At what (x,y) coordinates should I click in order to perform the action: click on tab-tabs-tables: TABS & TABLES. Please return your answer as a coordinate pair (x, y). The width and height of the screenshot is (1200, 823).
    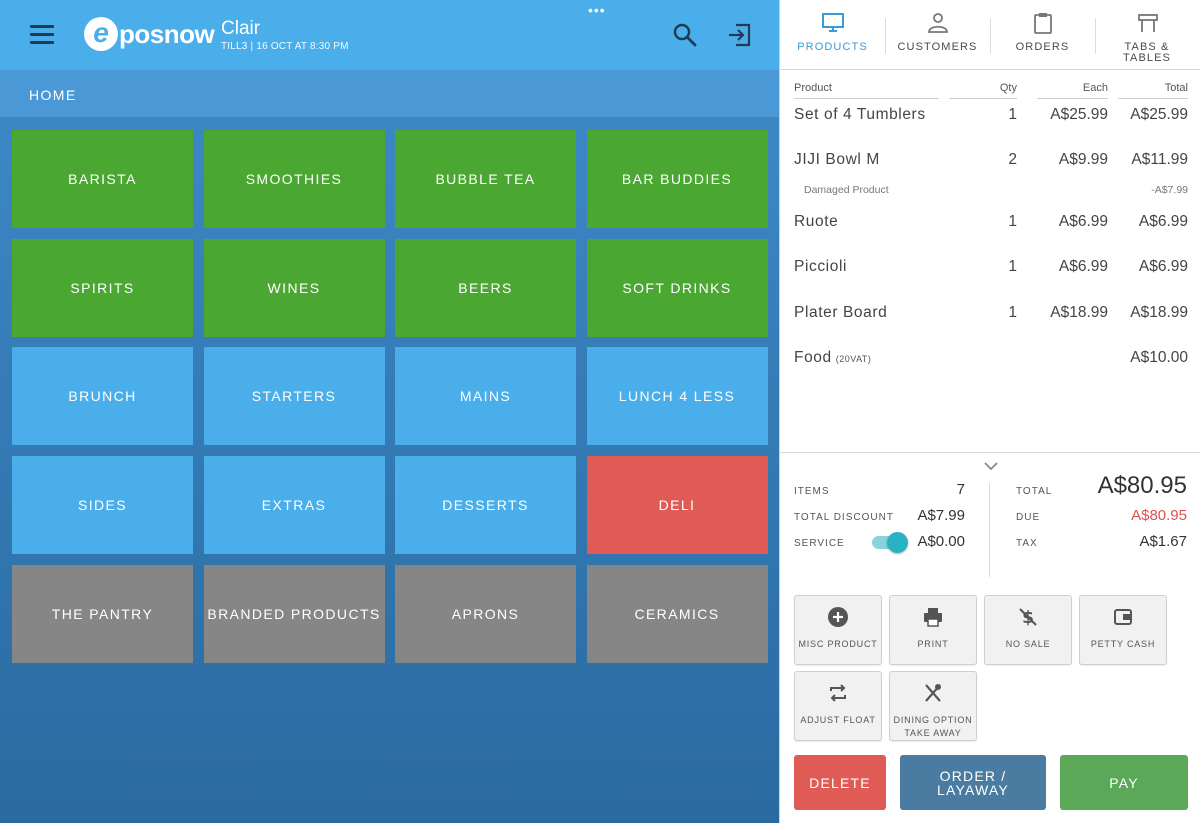
    Looking at the image, I should click on (1147, 35).